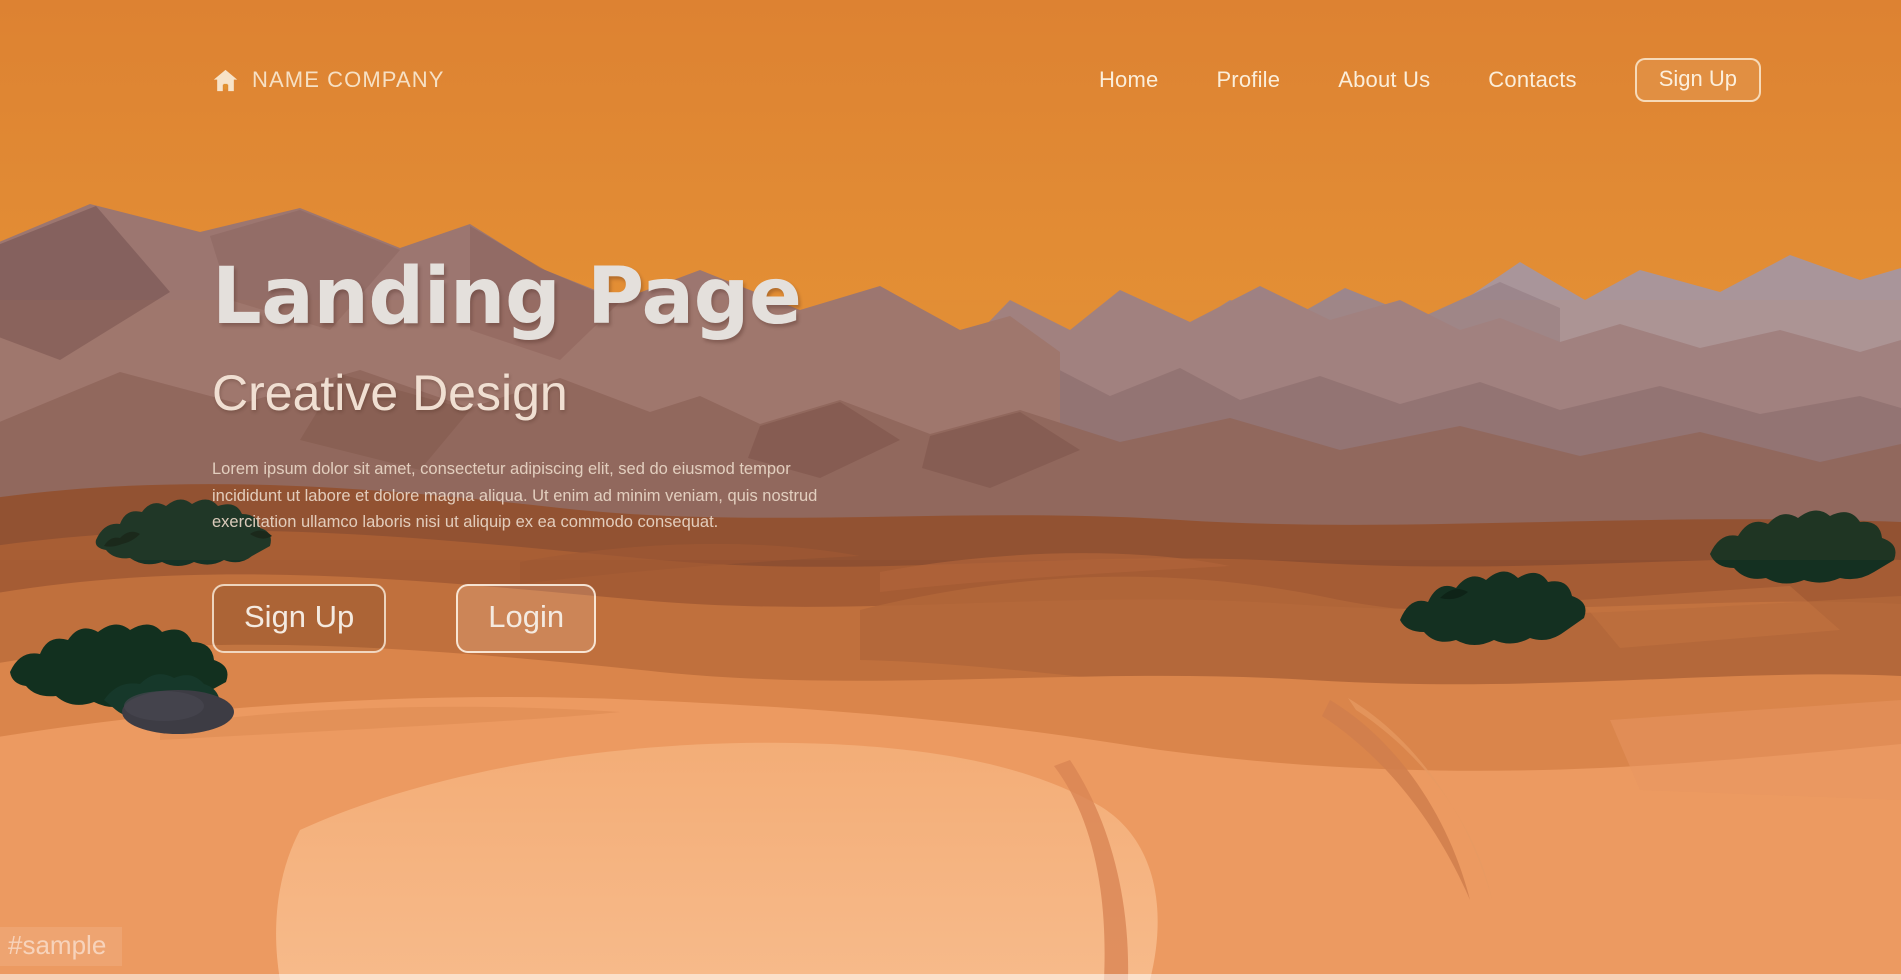 Image resolution: width=1901 pixels, height=980 pixels. I want to click on brand-name: NAME COMPANY, so click(348, 79).